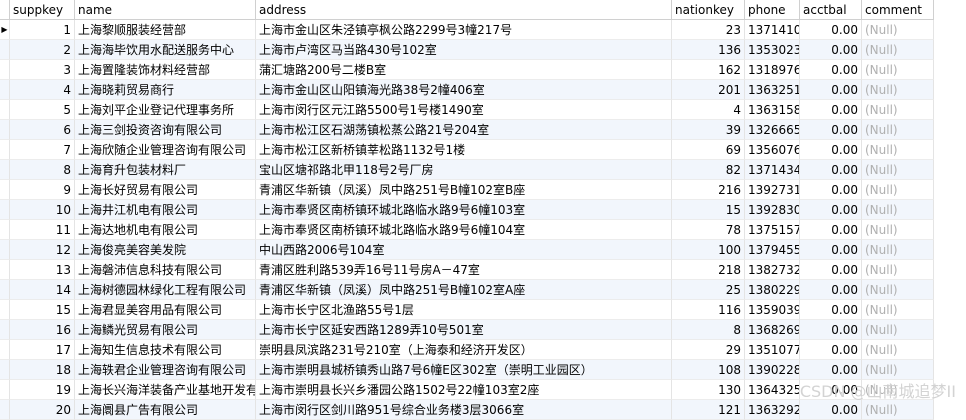  What do you see at coordinates (772, 110) in the screenshot?
I see `cell-phone: 13631583` at bounding box center [772, 110].